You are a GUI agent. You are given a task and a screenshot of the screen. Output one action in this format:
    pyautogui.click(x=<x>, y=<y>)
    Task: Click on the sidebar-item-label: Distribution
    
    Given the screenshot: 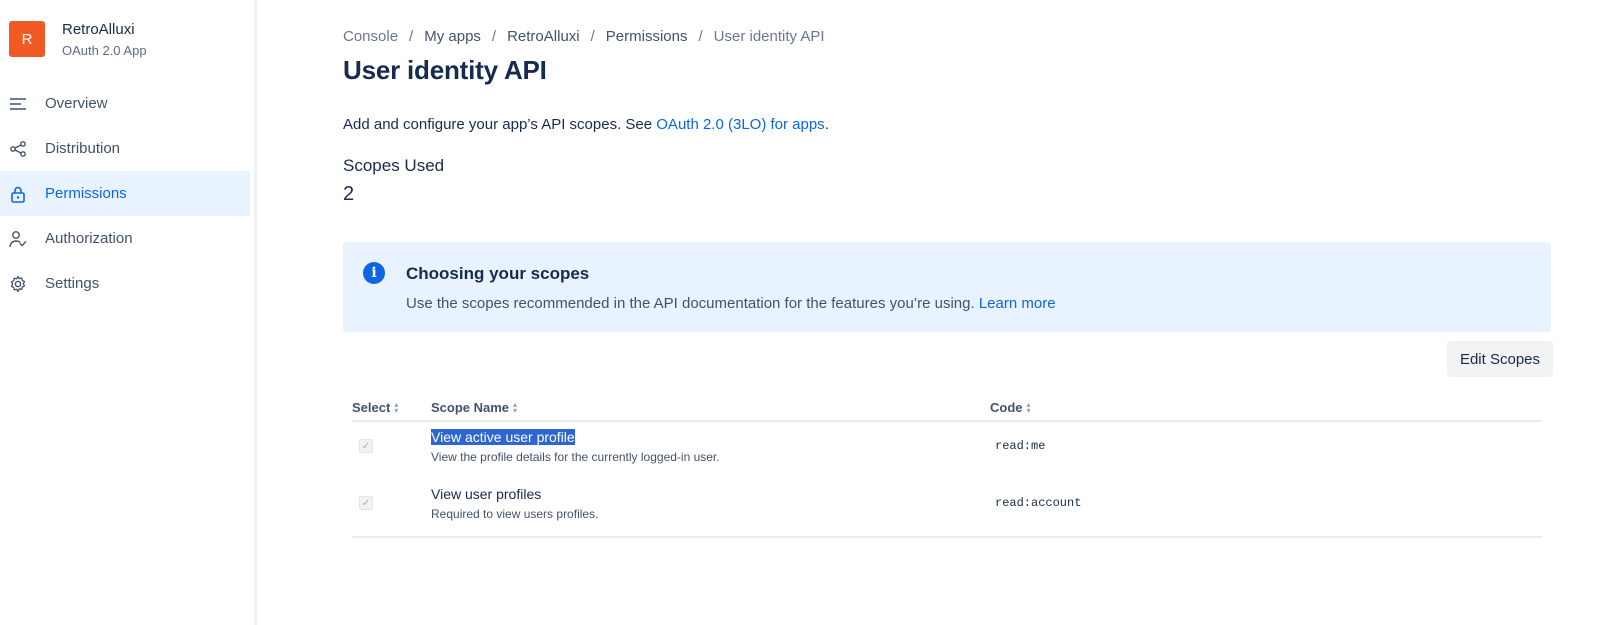 What is the action you would take?
    pyautogui.click(x=83, y=148)
    